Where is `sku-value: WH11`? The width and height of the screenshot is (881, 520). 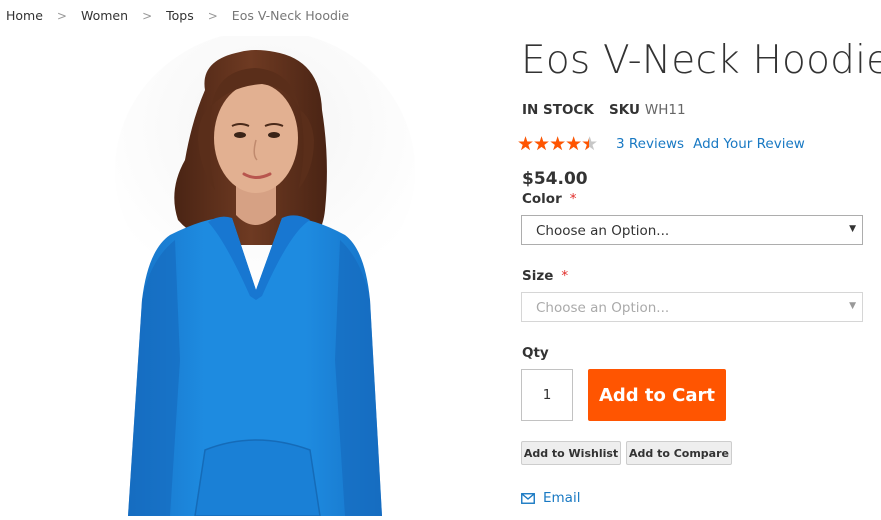
sku-value: WH11 is located at coordinates (665, 110).